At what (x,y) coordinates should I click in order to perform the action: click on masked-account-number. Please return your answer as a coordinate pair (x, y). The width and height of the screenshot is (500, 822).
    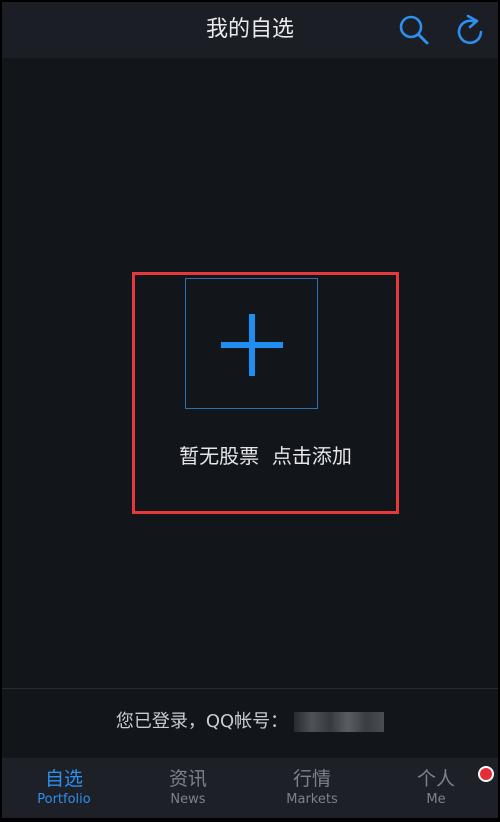
    Looking at the image, I should click on (339, 722).